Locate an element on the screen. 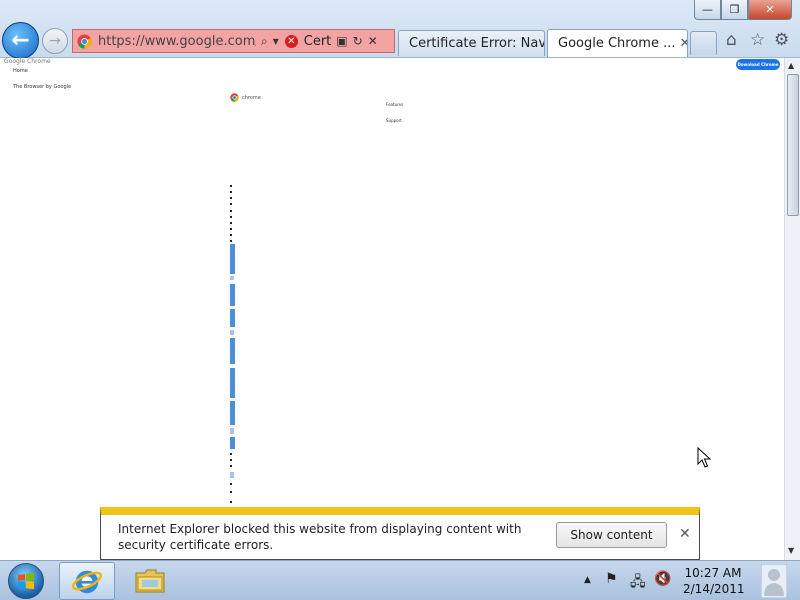 Image resolution: width=800 pixels, height=600 pixels. back-arrow-icon: ← is located at coordinates (20, 40).